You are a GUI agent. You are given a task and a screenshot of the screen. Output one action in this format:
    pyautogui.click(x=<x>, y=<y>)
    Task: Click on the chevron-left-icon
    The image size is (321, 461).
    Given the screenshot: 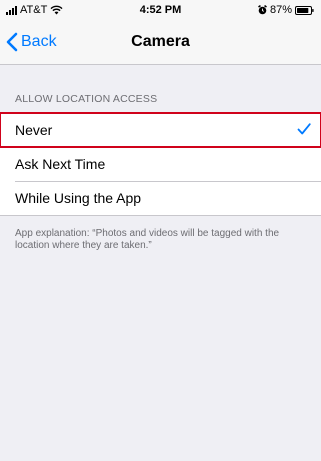 What is the action you would take?
    pyautogui.click(x=12, y=42)
    